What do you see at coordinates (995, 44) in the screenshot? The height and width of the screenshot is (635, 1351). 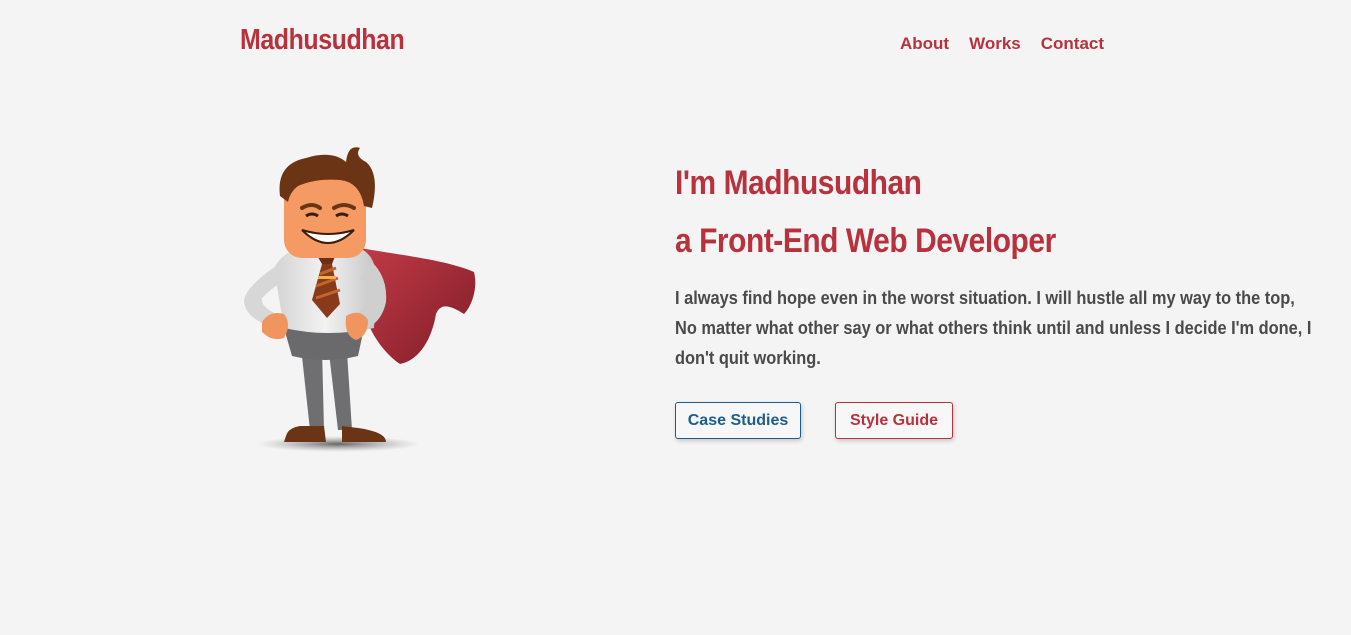 I see `nav-link-works: Works` at bounding box center [995, 44].